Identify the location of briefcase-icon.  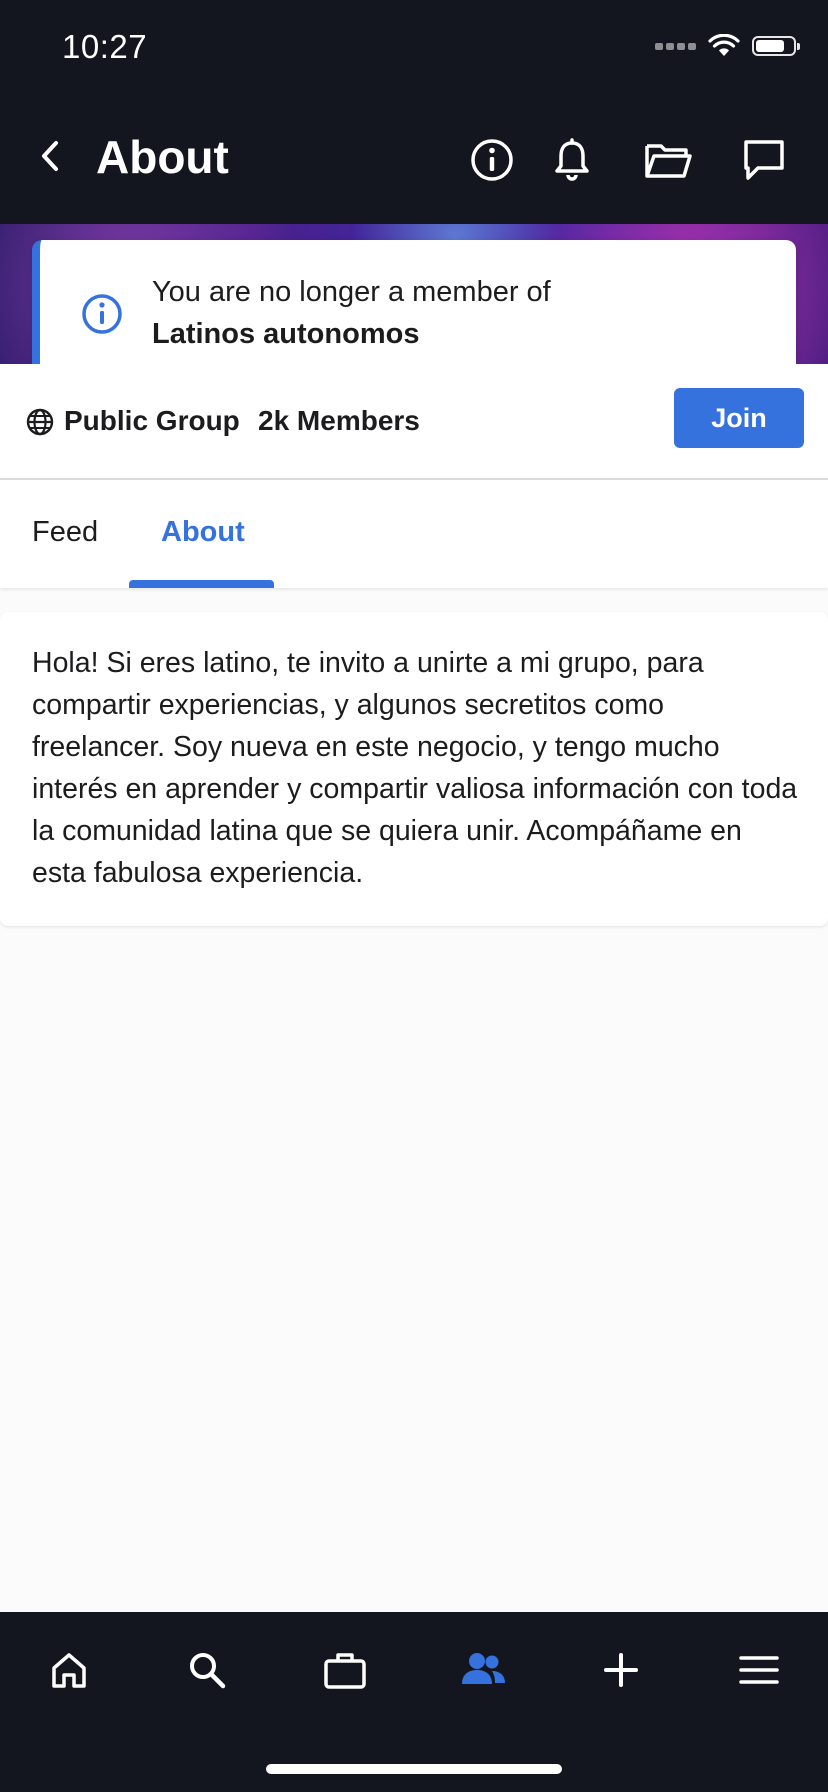
(345, 1671).